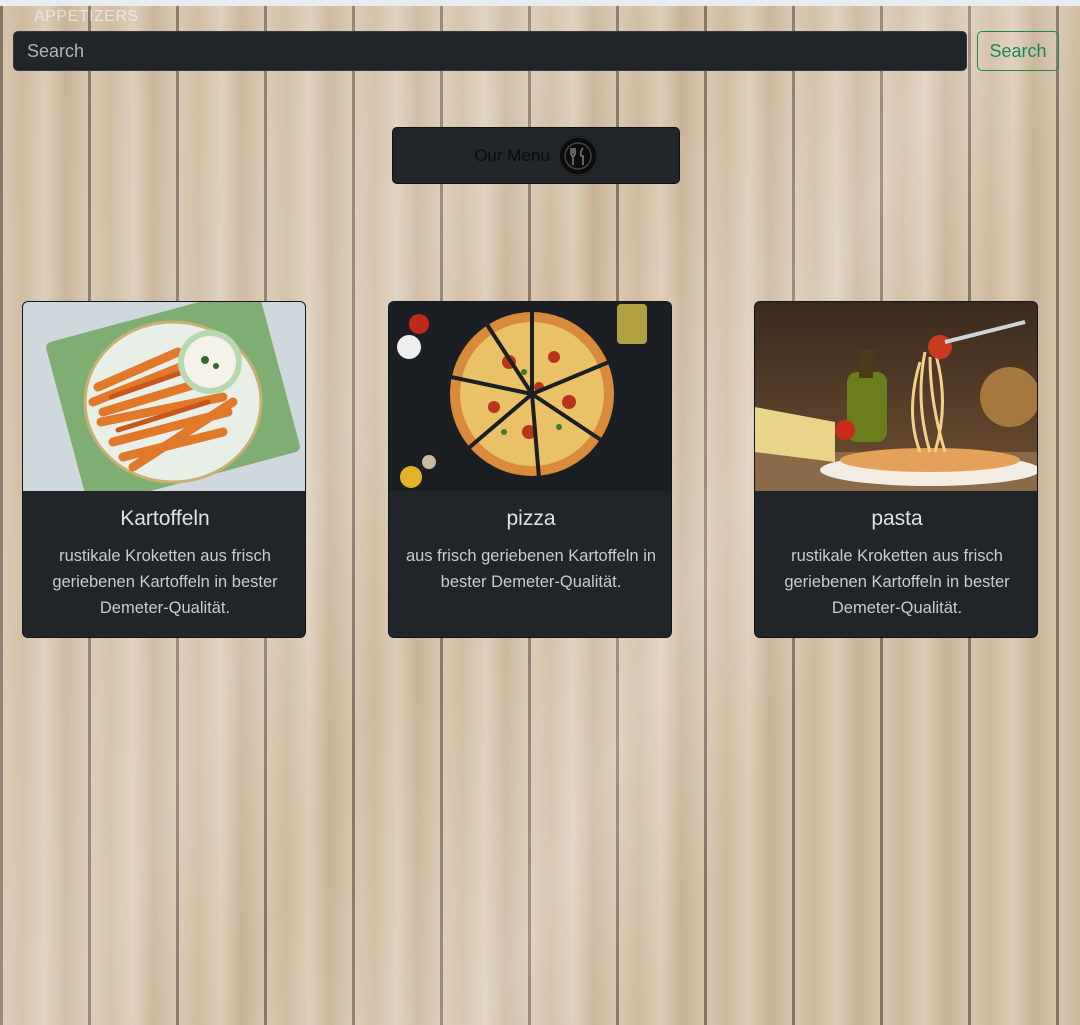 The height and width of the screenshot is (1025, 1080). Describe the element at coordinates (530, 396) in the screenshot. I see `pizza-image` at that location.